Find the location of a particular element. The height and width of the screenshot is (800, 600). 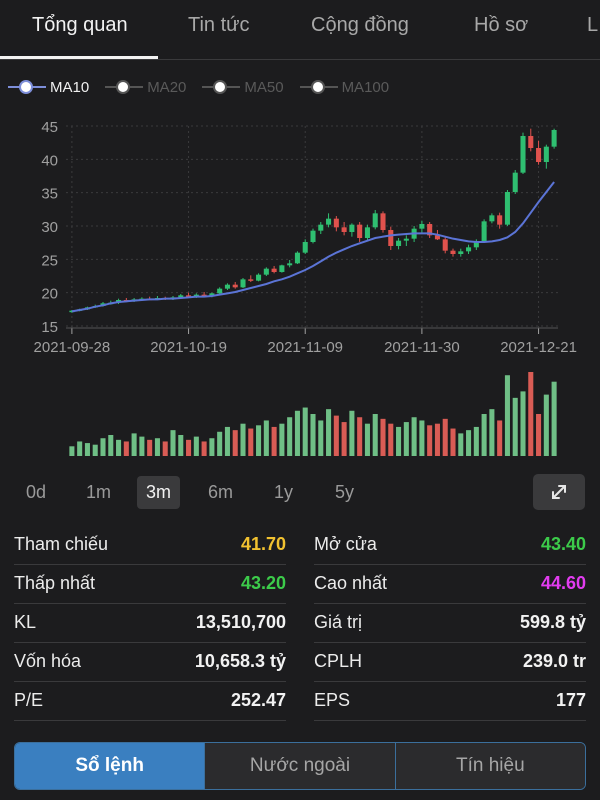

tab-signals: Tín hiệu is located at coordinates (490, 766).